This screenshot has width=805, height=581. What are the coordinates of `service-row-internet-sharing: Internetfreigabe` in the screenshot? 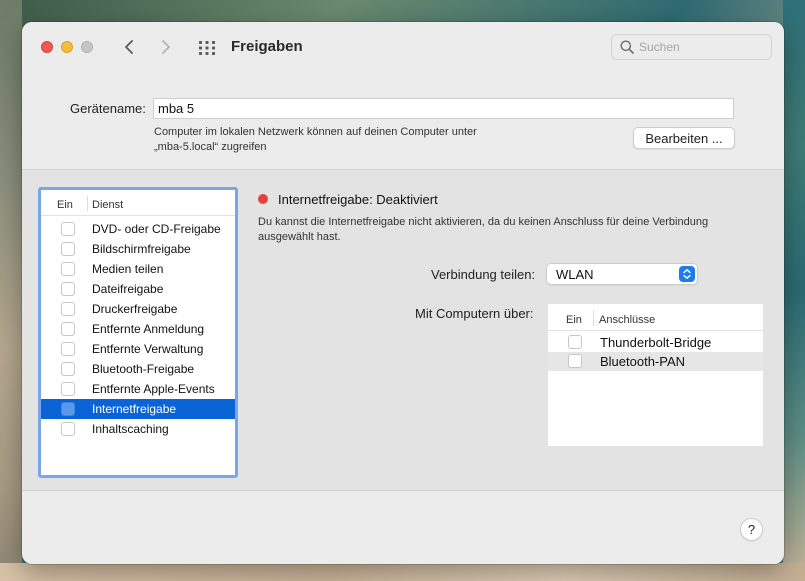 It's located at (138, 409).